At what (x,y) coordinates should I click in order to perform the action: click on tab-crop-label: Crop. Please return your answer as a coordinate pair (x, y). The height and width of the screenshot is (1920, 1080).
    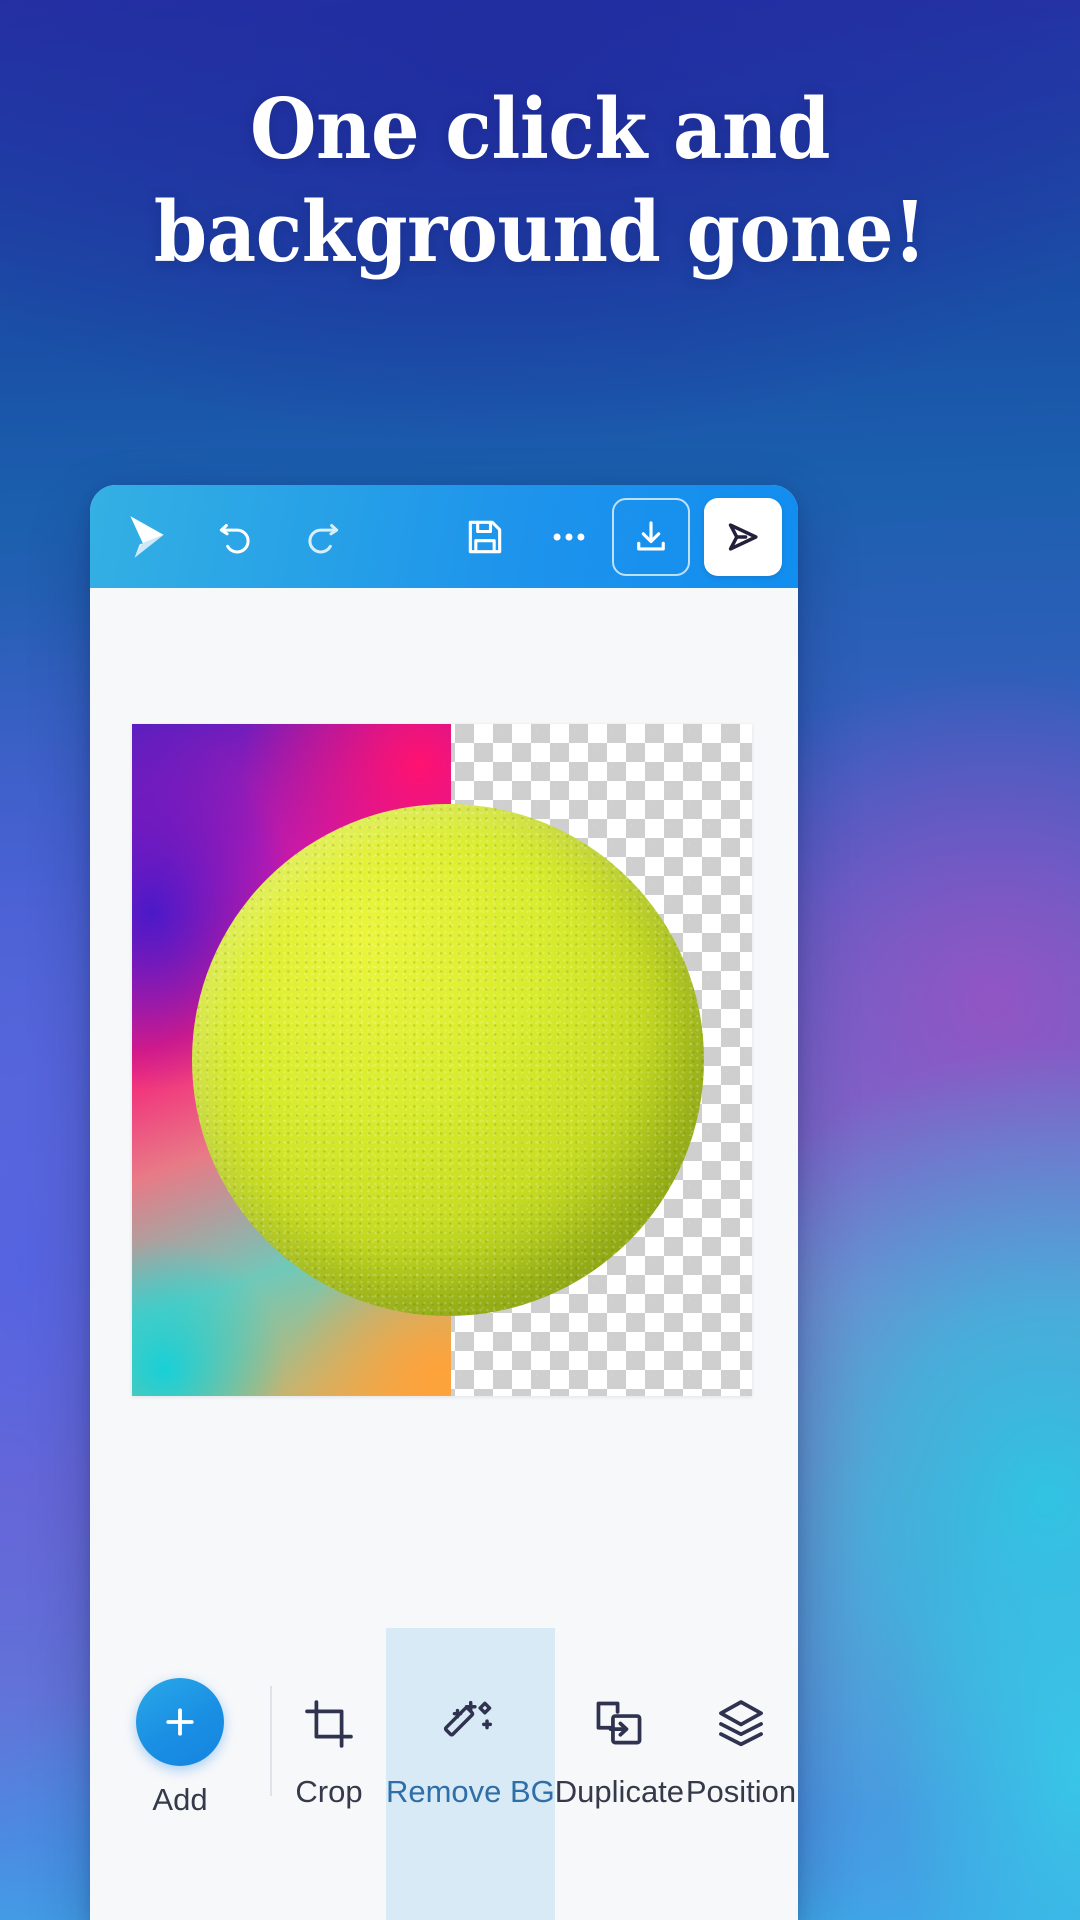
    Looking at the image, I should click on (329, 1791).